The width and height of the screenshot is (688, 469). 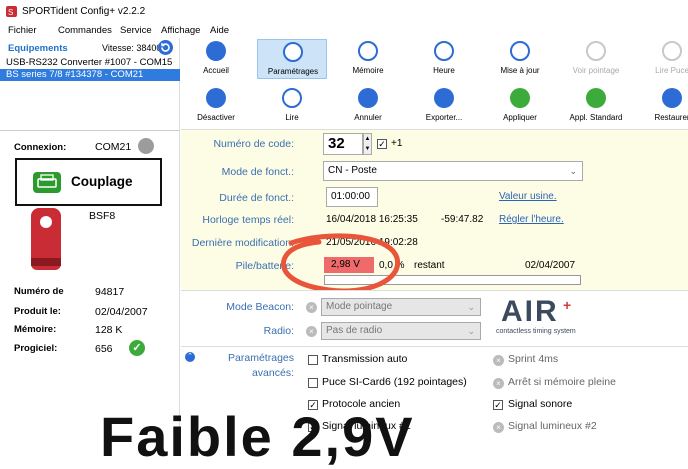 I want to click on code-input: 32, so click(x=343, y=144).